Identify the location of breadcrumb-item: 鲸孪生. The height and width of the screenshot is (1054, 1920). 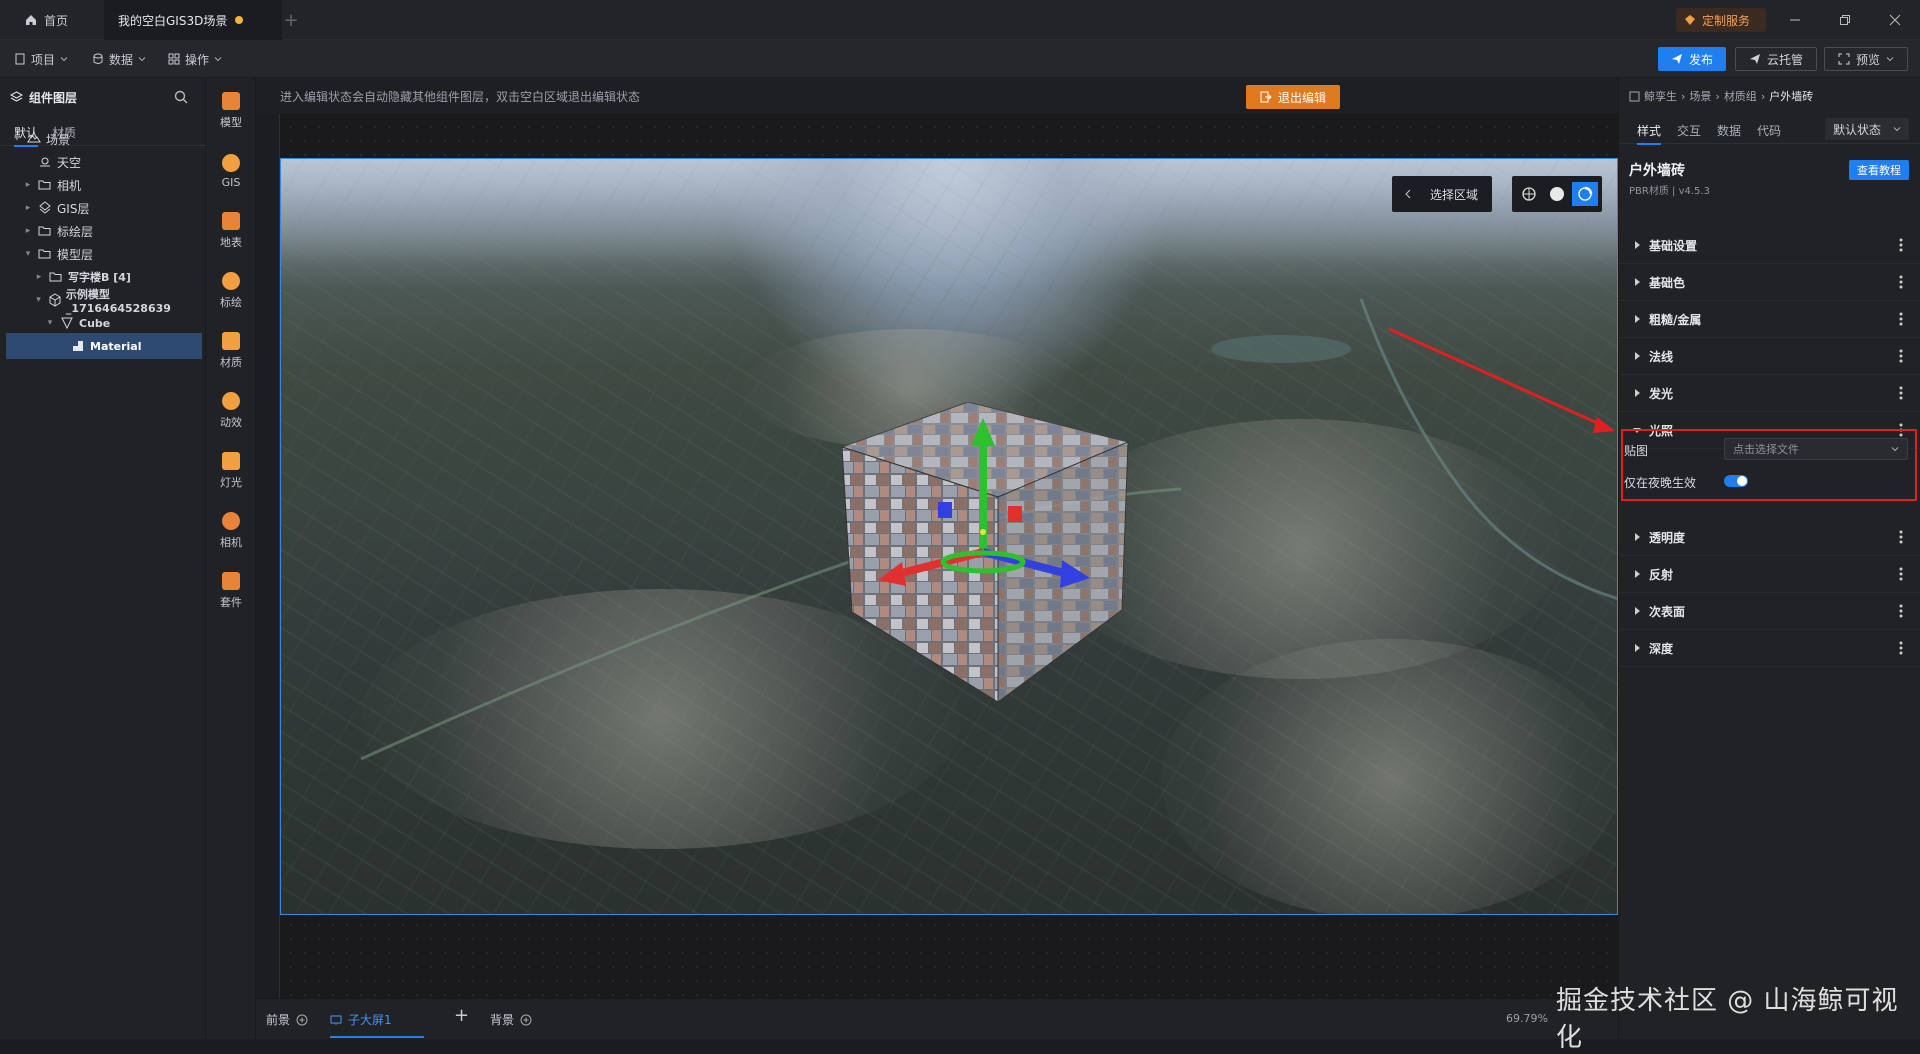
(1660, 96).